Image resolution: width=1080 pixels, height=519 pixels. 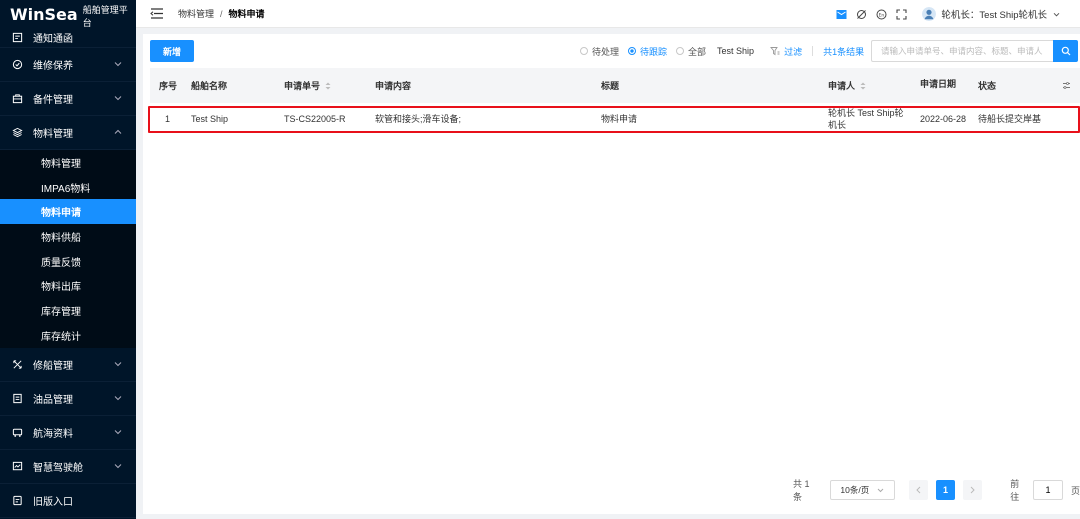 What do you see at coordinates (118, 131) in the screenshot?
I see `chevron-up-icon` at bounding box center [118, 131].